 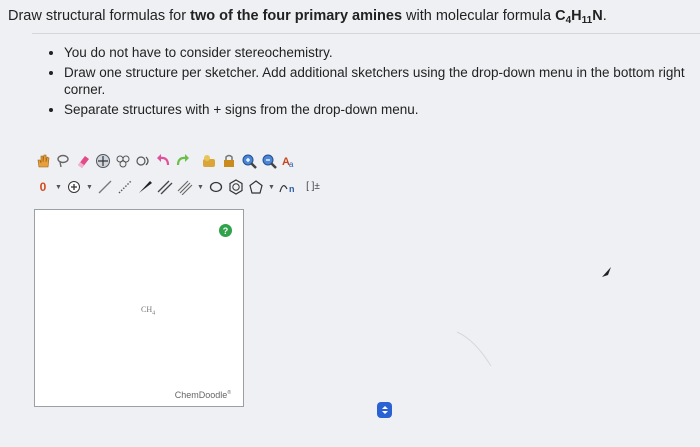 I want to click on svg-text: n, so click(x=292, y=189).